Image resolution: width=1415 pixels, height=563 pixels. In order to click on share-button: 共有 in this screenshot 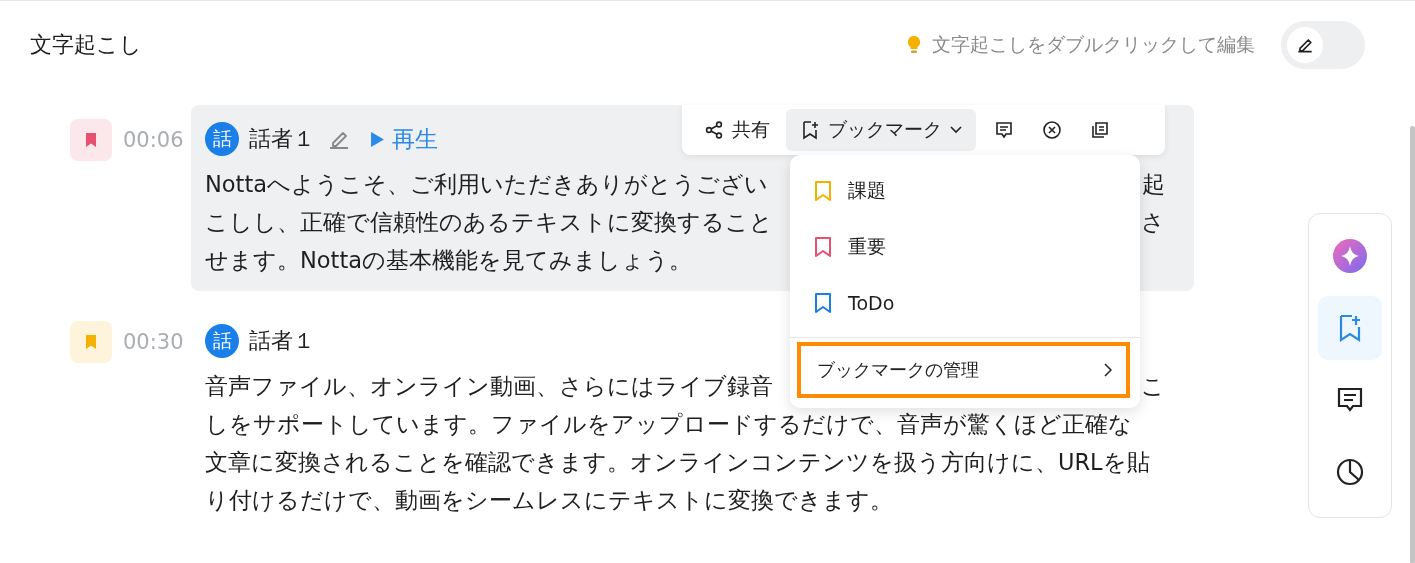, I will do `click(737, 130)`.